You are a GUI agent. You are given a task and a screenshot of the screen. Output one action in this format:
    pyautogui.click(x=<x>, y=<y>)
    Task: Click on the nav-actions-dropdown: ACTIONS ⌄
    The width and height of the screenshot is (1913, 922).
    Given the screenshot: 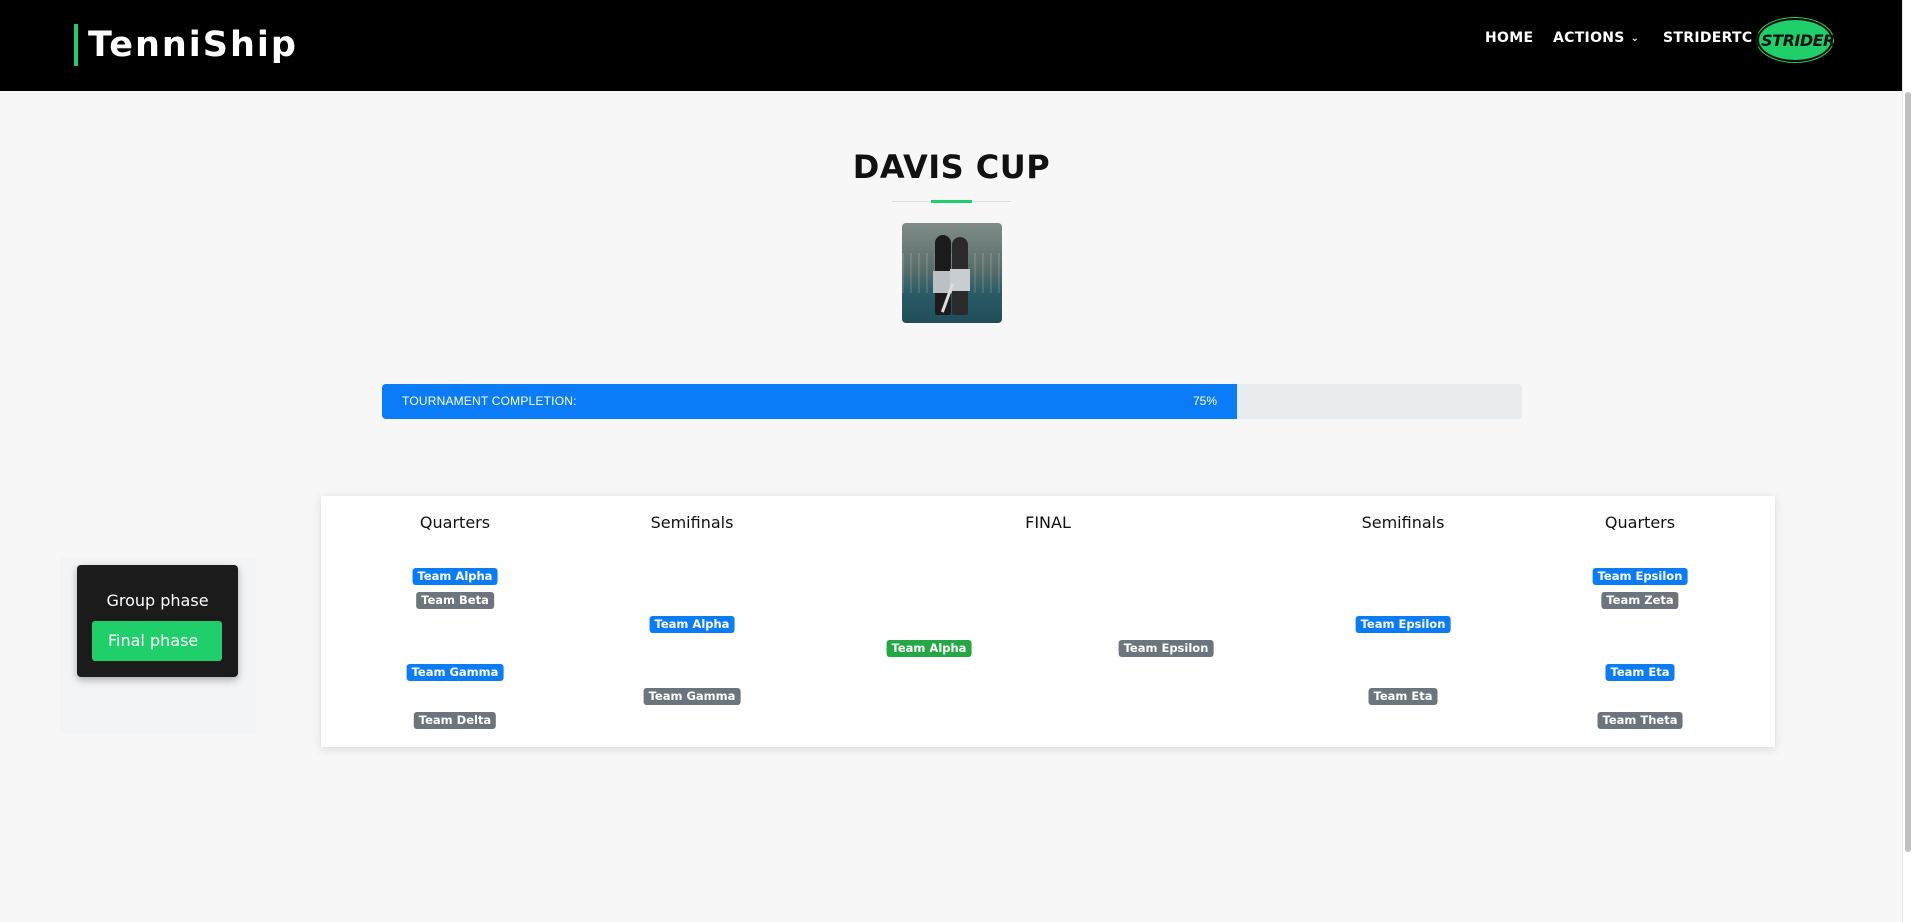 What is the action you would take?
    pyautogui.click(x=1596, y=38)
    